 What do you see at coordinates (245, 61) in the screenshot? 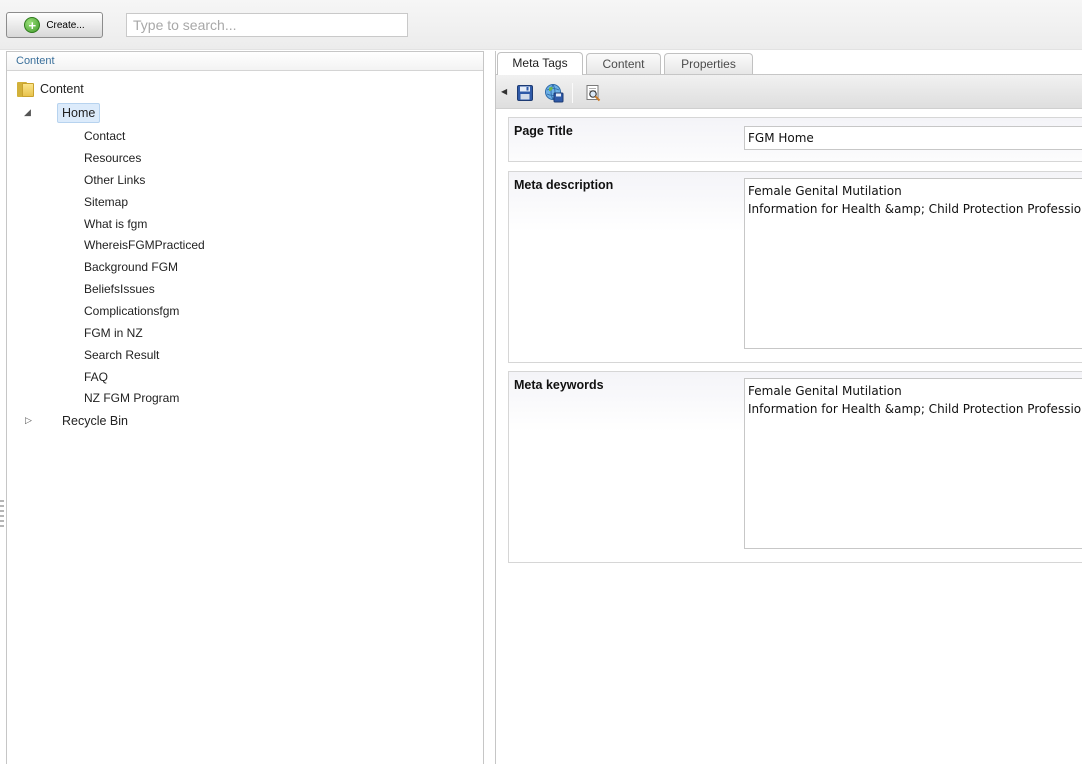
I see `tree-pane-header: Content` at bounding box center [245, 61].